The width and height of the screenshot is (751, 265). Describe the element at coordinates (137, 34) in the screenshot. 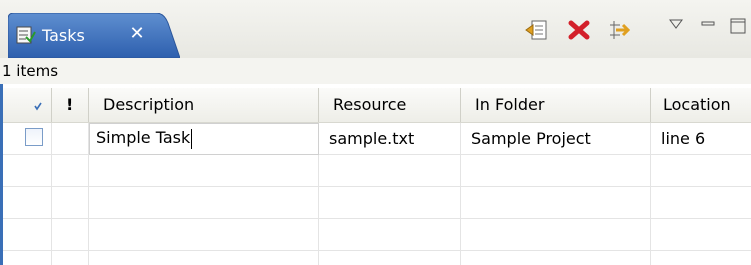

I see `close-icon: ✕` at that location.